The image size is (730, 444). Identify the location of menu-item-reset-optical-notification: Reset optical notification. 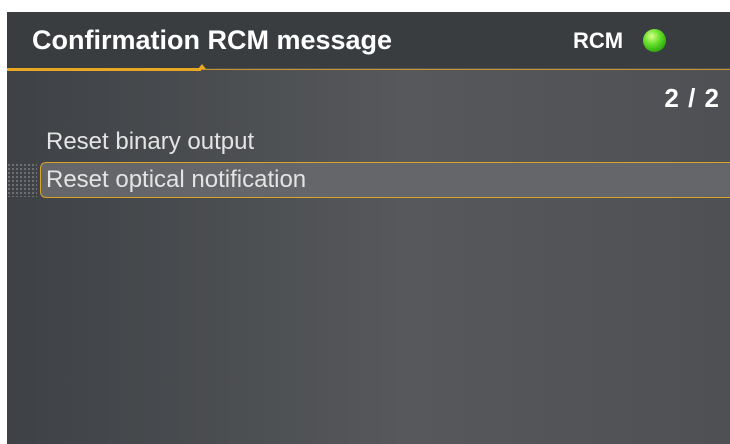
(385, 180).